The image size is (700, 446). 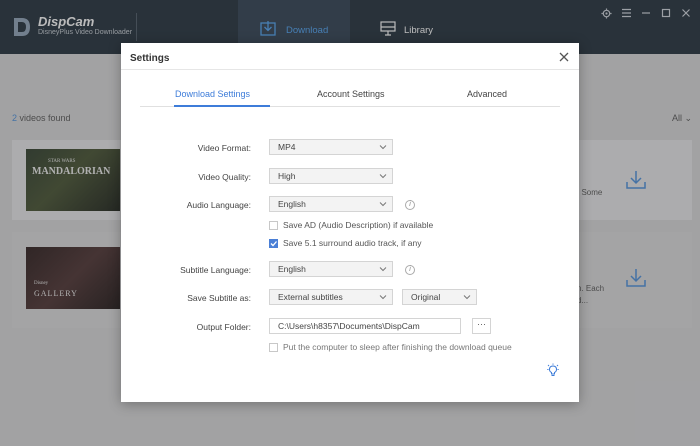 What do you see at coordinates (223, 327) in the screenshot?
I see `output-folder-label: Output Folder:` at bounding box center [223, 327].